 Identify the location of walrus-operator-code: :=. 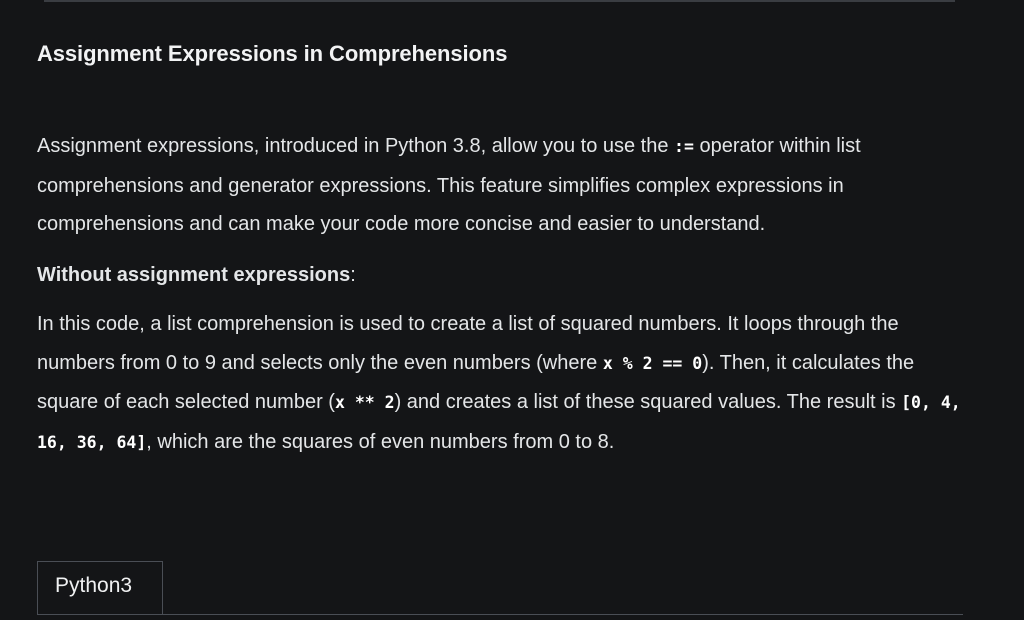
(684, 146).